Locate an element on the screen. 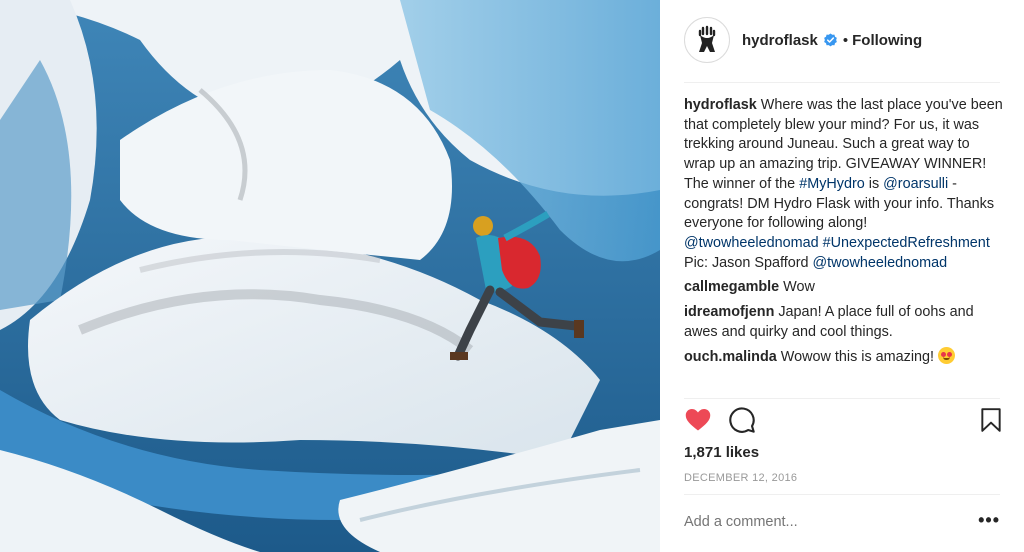  comment-username: ouch.malinda is located at coordinates (730, 357).